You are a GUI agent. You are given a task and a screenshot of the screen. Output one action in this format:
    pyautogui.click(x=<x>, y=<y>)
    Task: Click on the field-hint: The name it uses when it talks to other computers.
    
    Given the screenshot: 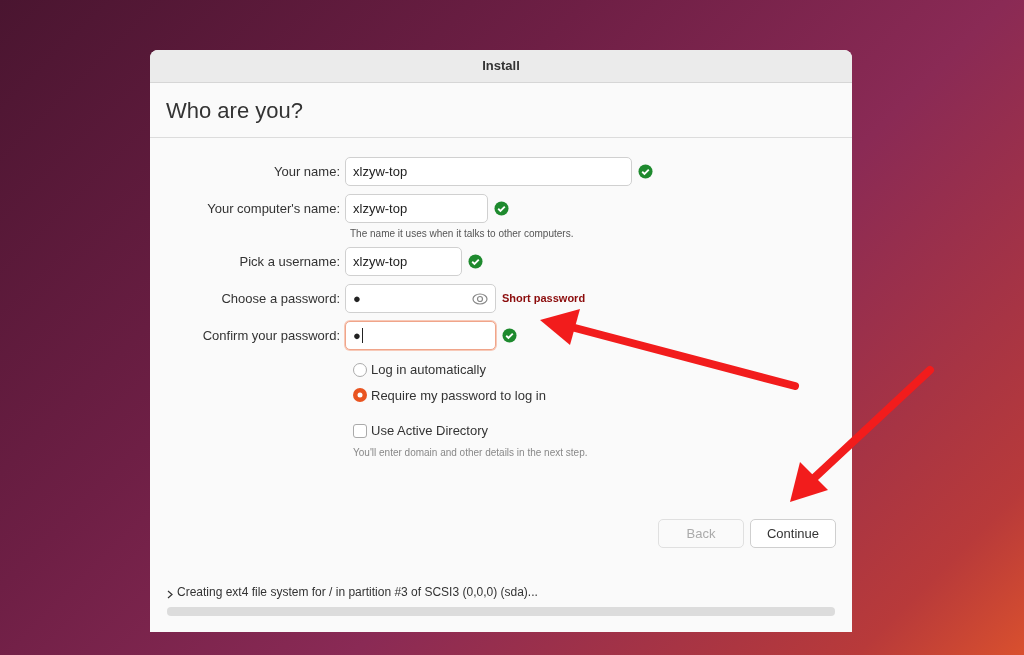 What is the action you would take?
    pyautogui.click(x=462, y=234)
    